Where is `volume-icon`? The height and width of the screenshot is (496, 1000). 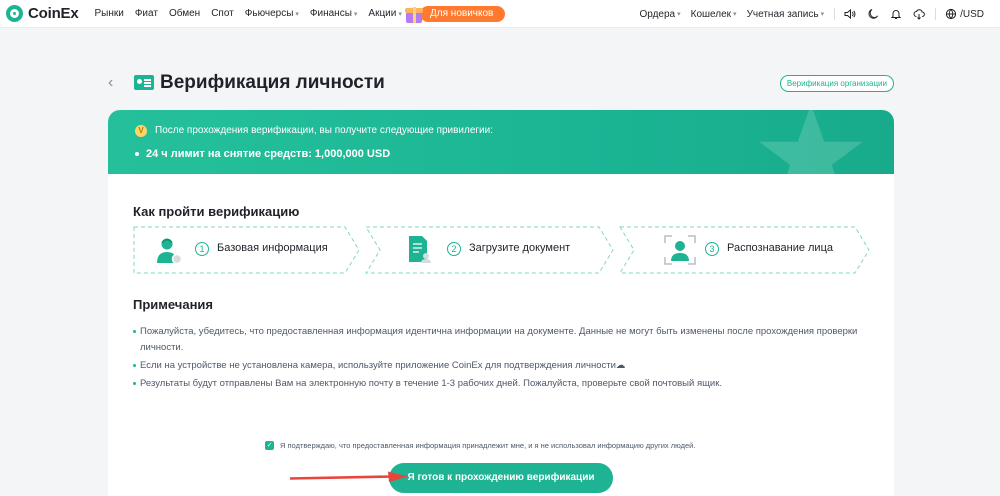
volume-icon is located at coordinates (850, 14).